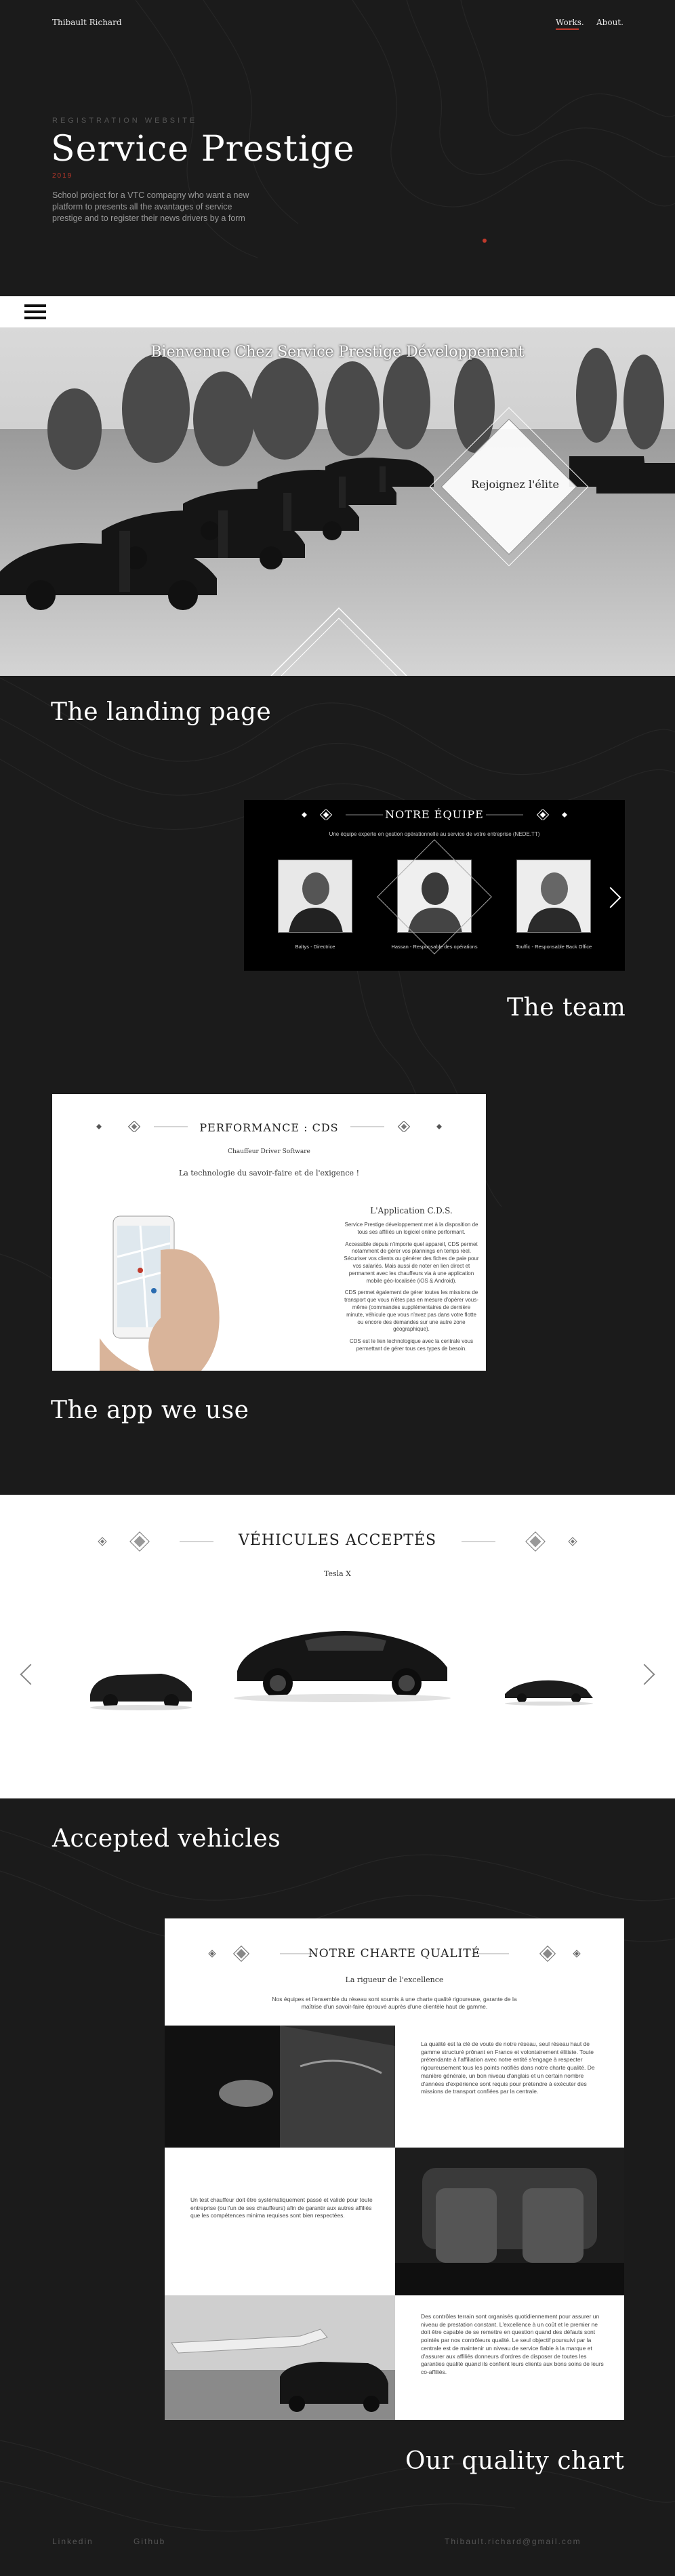 The image size is (675, 2576). Describe the element at coordinates (73, 2541) in the screenshot. I see `footer-linkedin-link: Linkedin` at that location.